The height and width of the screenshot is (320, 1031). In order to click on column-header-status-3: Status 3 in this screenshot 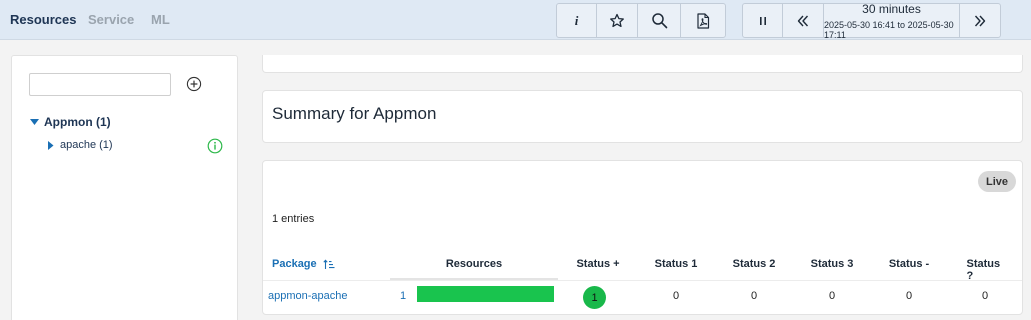, I will do `click(832, 264)`.